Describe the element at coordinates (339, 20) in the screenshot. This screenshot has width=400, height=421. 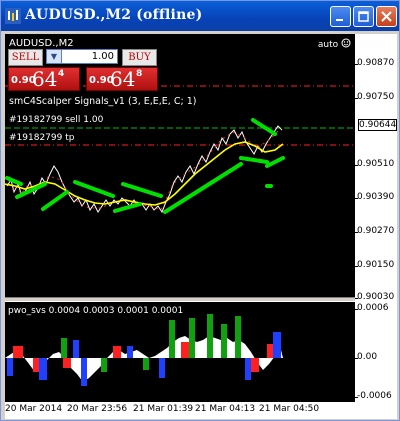
I see `minimize-icon` at that location.